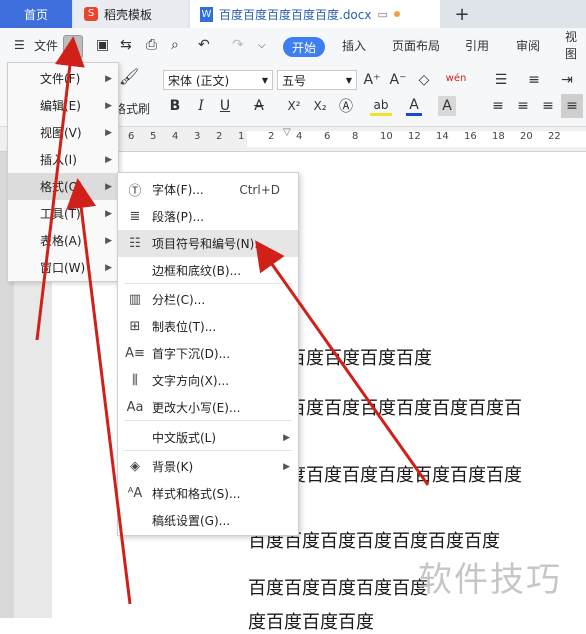 The image size is (586, 634). I want to click on tab-start: 开始, so click(304, 47).